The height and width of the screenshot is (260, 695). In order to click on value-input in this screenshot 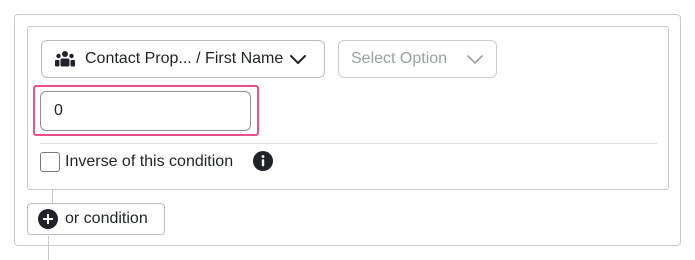, I will do `click(145, 111)`.